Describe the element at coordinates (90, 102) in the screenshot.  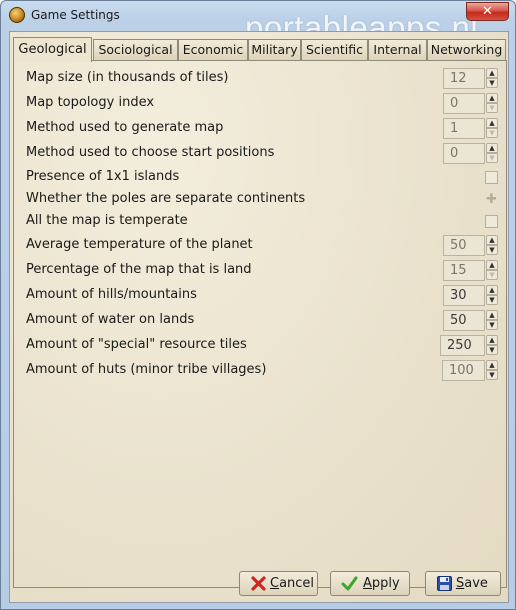
I see `setting-label: Map topology index` at that location.